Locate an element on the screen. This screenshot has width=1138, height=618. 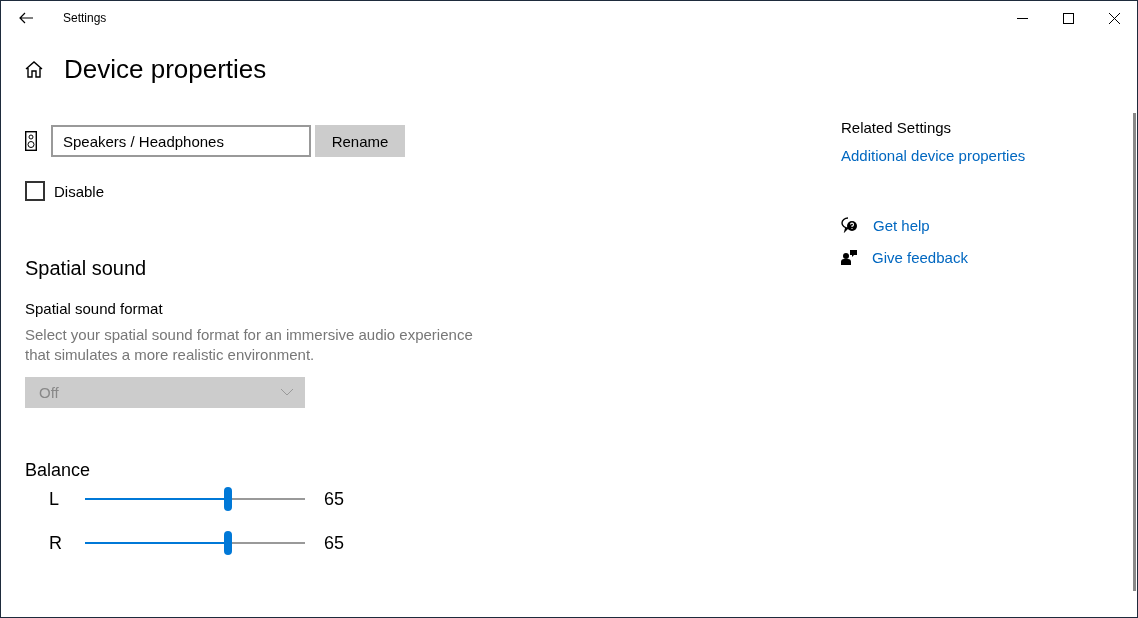
section-heading: Spatial sound is located at coordinates (86, 268).